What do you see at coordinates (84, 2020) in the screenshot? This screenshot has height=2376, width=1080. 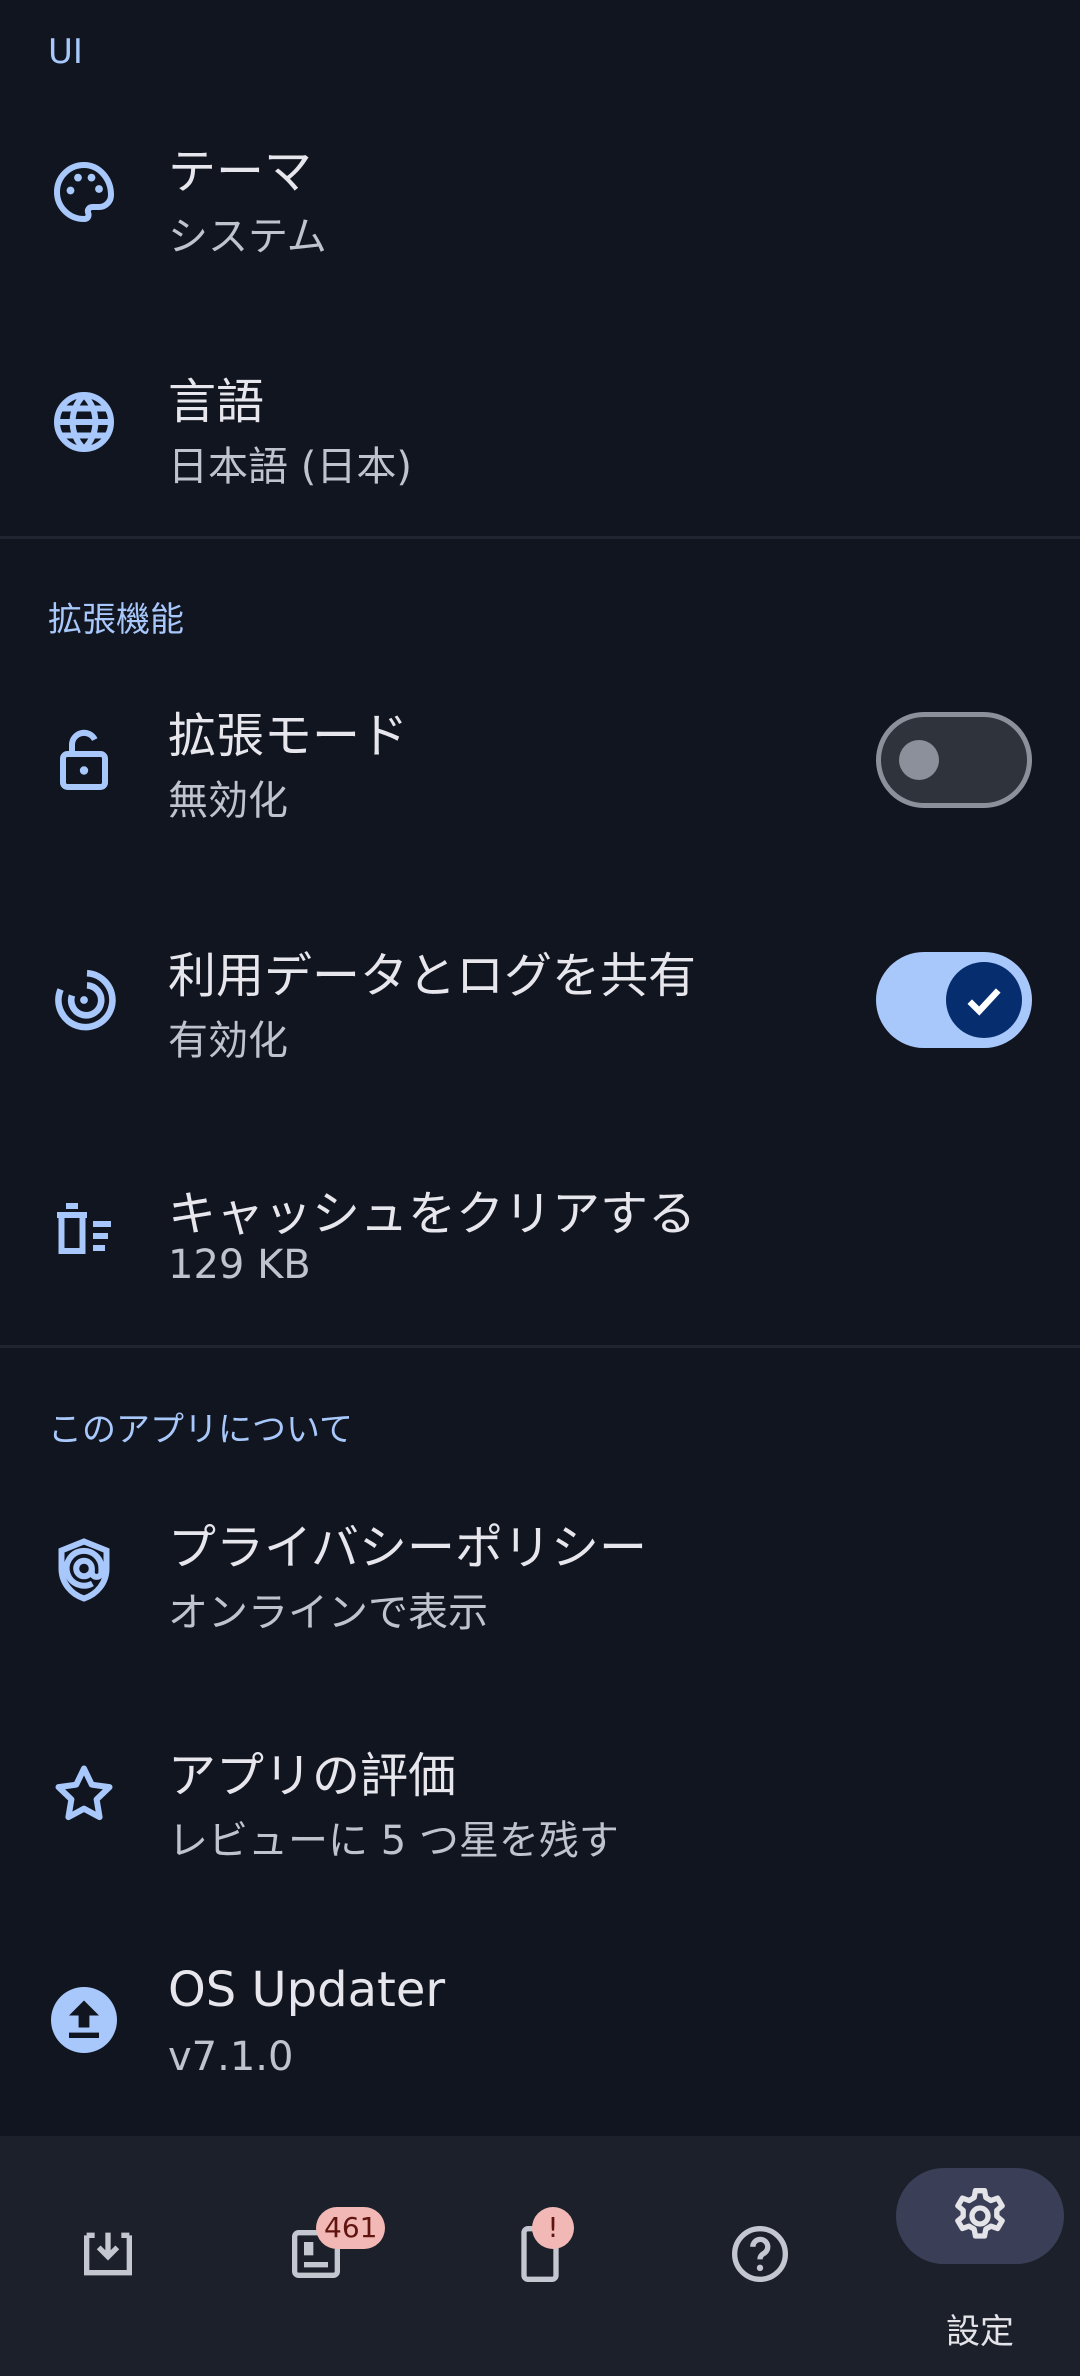 I see `upload-icon` at bounding box center [84, 2020].